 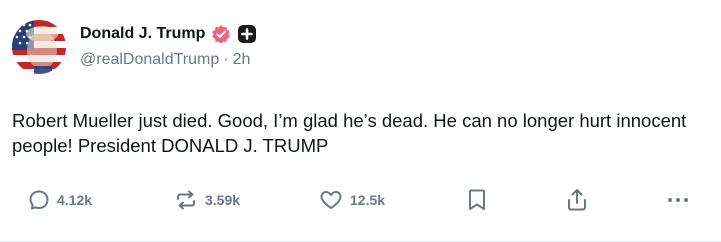 I want to click on repost-count: 3.59k, so click(x=223, y=200).